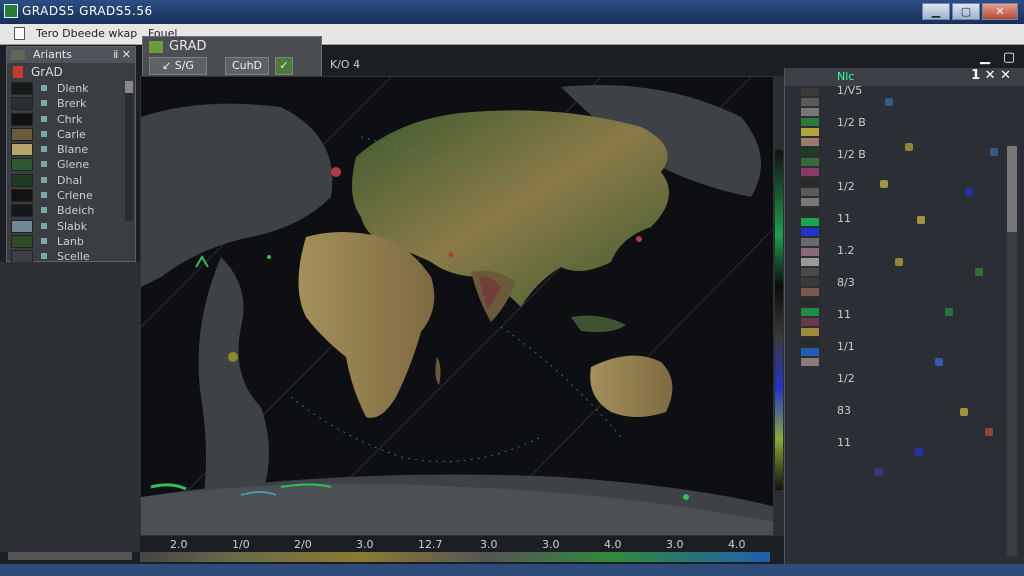  What do you see at coordinates (1009, 58) in the screenshot?
I see `panel-restore-icon: ▢` at bounding box center [1009, 58].